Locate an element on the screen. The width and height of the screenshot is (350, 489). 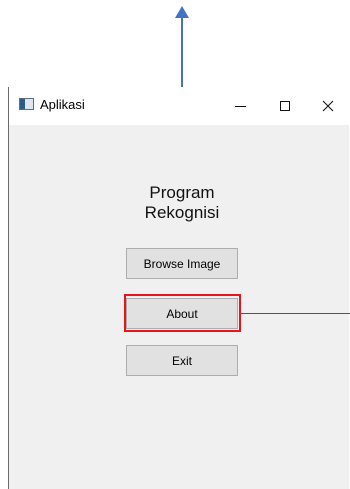
close-icon is located at coordinates (328, 106).